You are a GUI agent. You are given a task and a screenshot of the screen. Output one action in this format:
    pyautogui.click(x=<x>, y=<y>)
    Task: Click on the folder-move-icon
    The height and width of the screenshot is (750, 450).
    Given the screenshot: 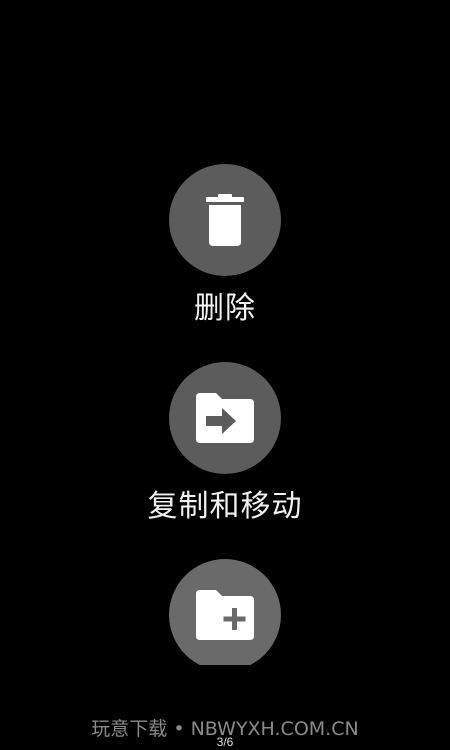 What is the action you would take?
    pyautogui.click(x=225, y=418)
    